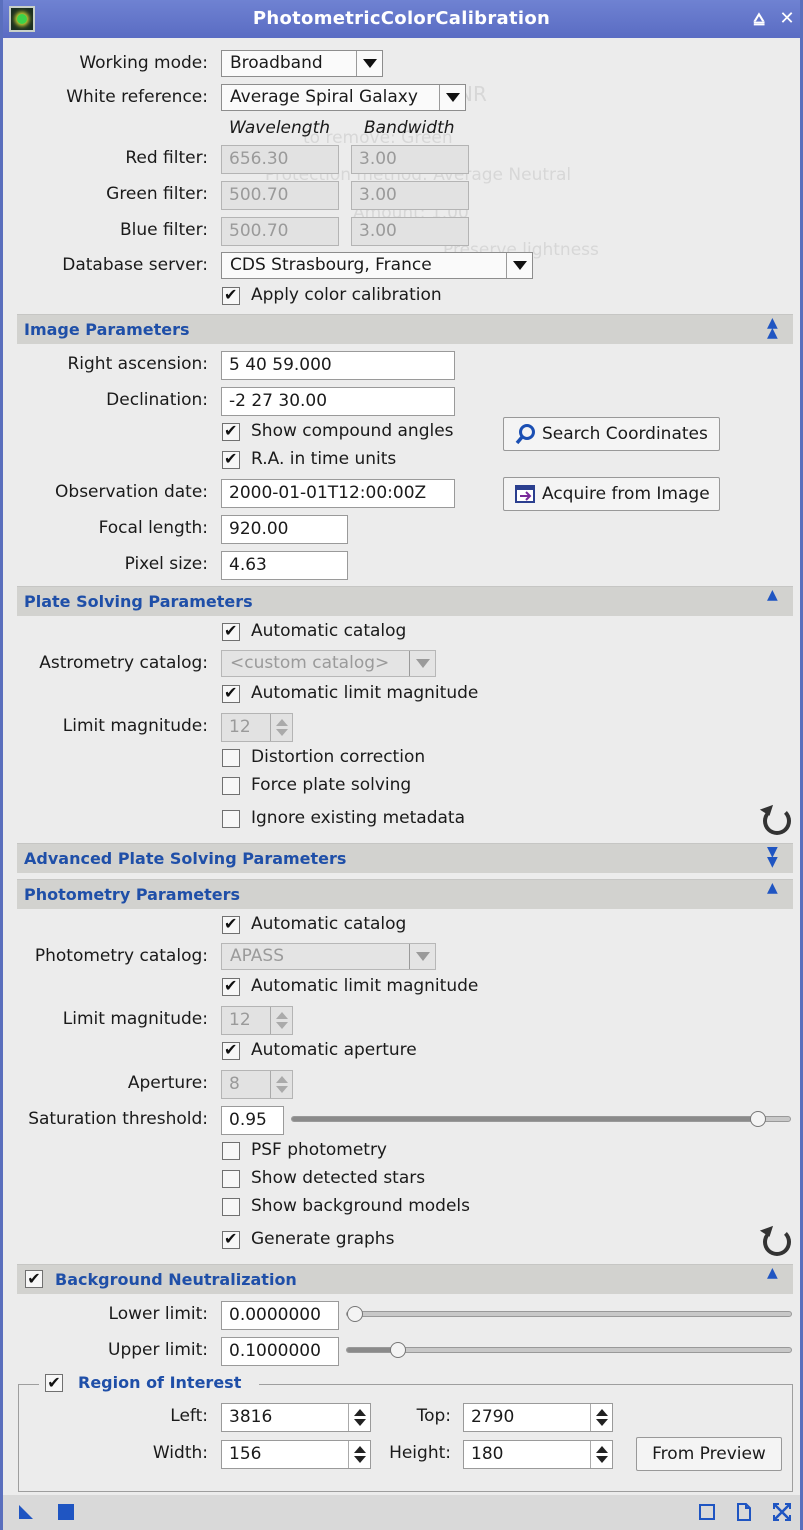 This screenshot has height=1530, width=803. What do you see at coordinates (123, 663) in the screenshot?
I see `astrometry-catalog-label: Astrometry catalog:` at bounding box center [123, 663].